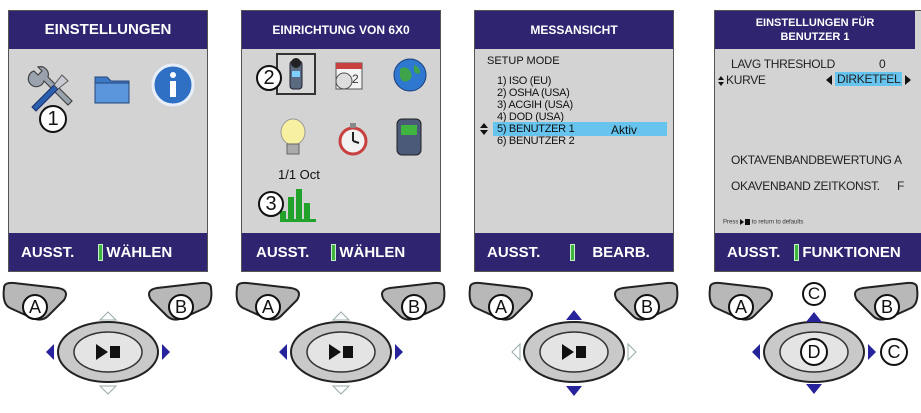 This screenshot has width=921, height=413. Describe the element at coordinates (108, 141) in the screenshot. I see `device-screen: EINSTELLUNGEN 1 AUSST. WÄHLEN` at that location.